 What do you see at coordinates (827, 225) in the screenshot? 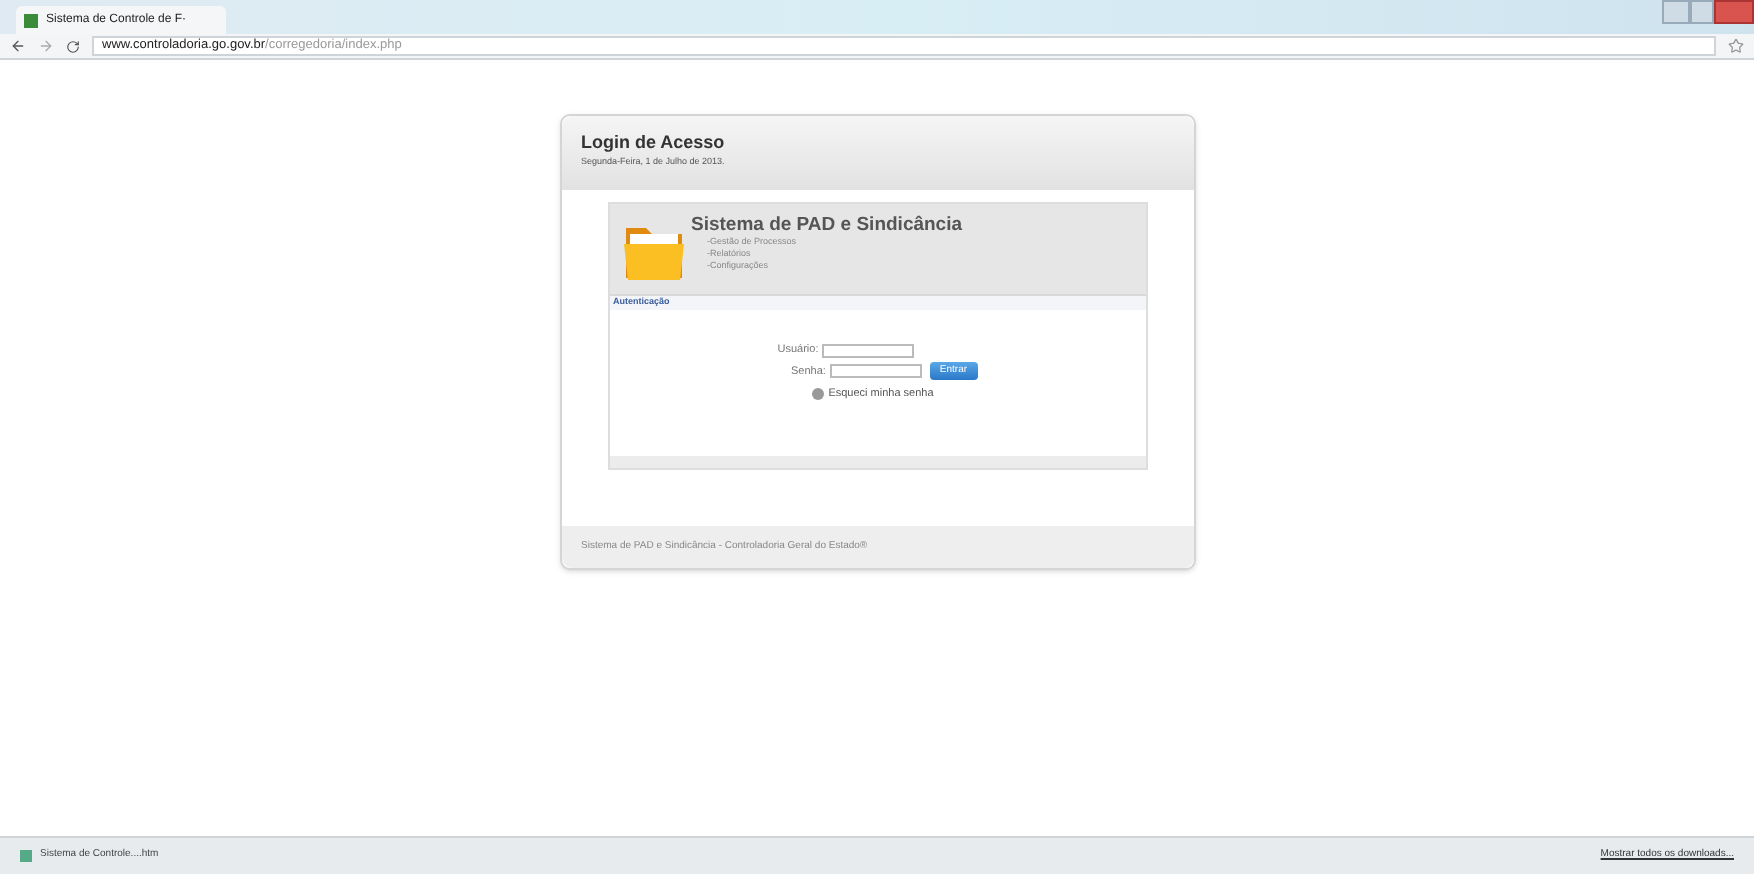
I see `system-title: Sistema de PAD e Sindicância` at bounding box center [827, 225].